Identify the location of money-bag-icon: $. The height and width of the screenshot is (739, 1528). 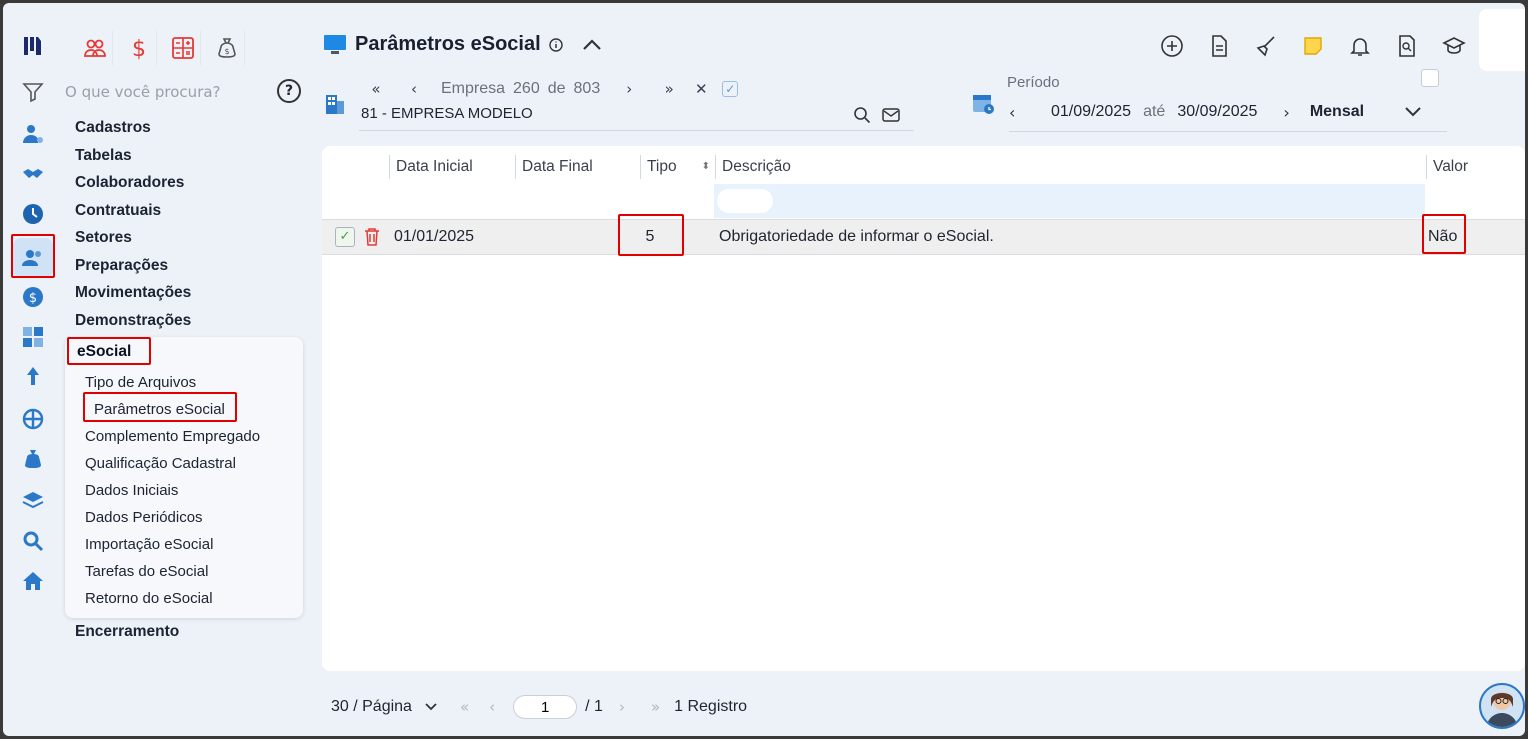
(226, 48).